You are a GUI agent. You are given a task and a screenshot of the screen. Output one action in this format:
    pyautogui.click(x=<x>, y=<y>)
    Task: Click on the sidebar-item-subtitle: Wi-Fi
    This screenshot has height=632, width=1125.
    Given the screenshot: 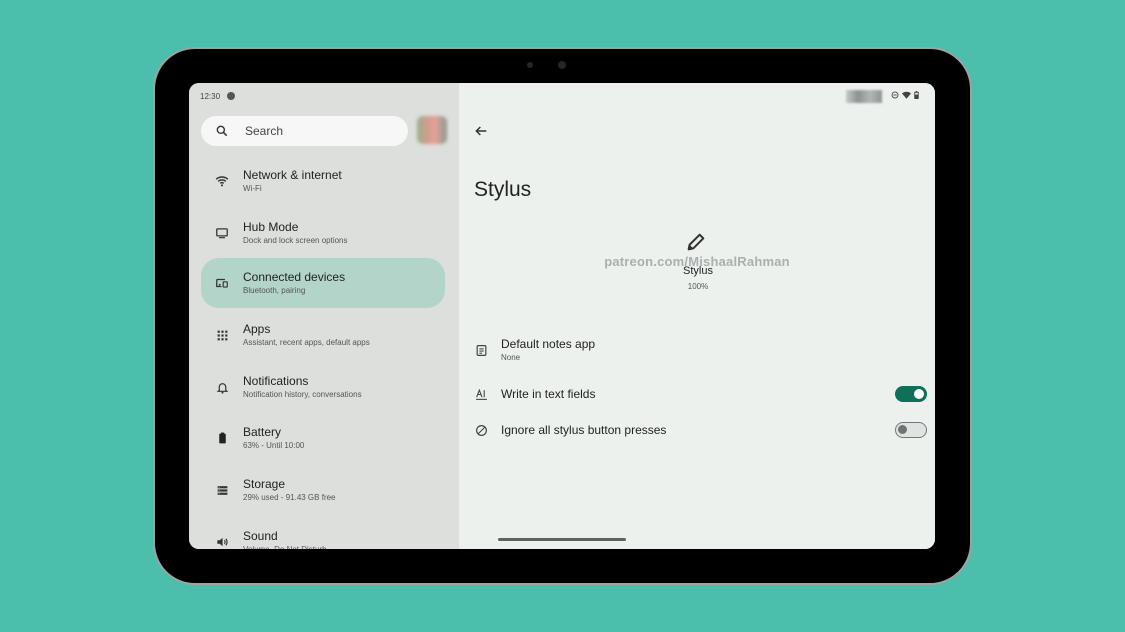 What is the action you would take?
    pyautogui.click(x=252, y=188)
    